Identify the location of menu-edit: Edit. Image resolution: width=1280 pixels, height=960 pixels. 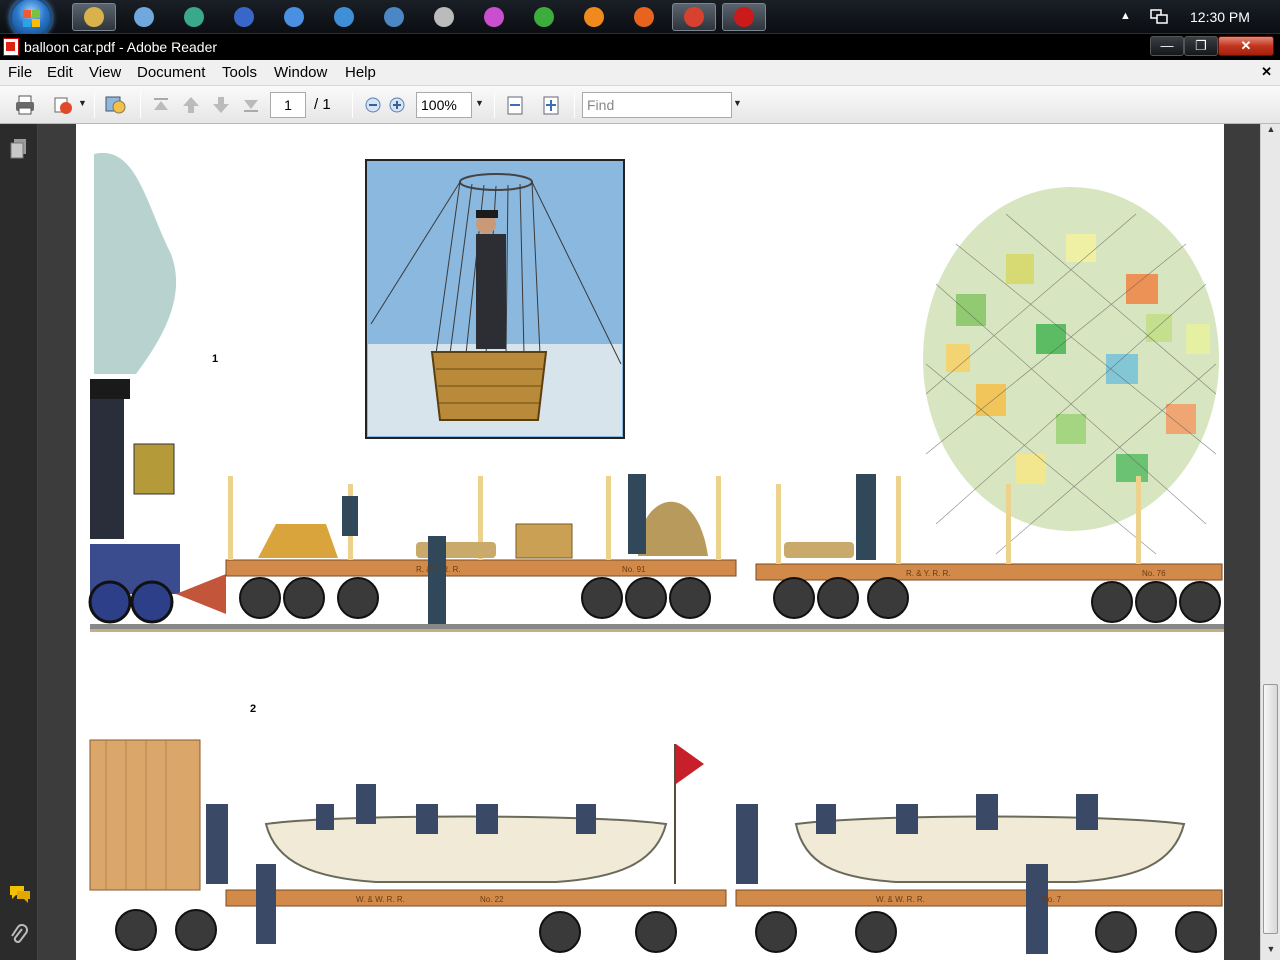
(60, 72).